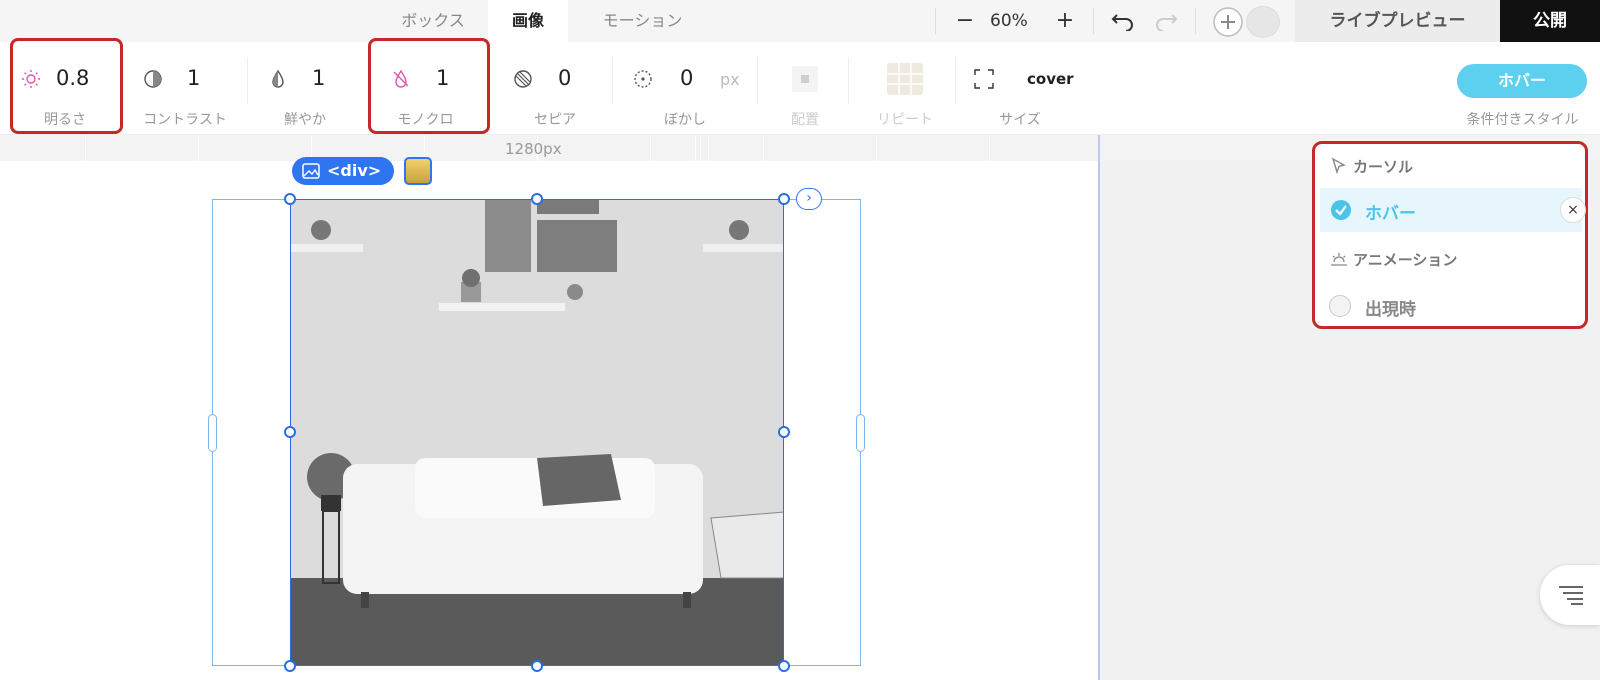 This screenshot has height=680, width=1600. I want to click on repeat-label: リピート, so click(905, 120).